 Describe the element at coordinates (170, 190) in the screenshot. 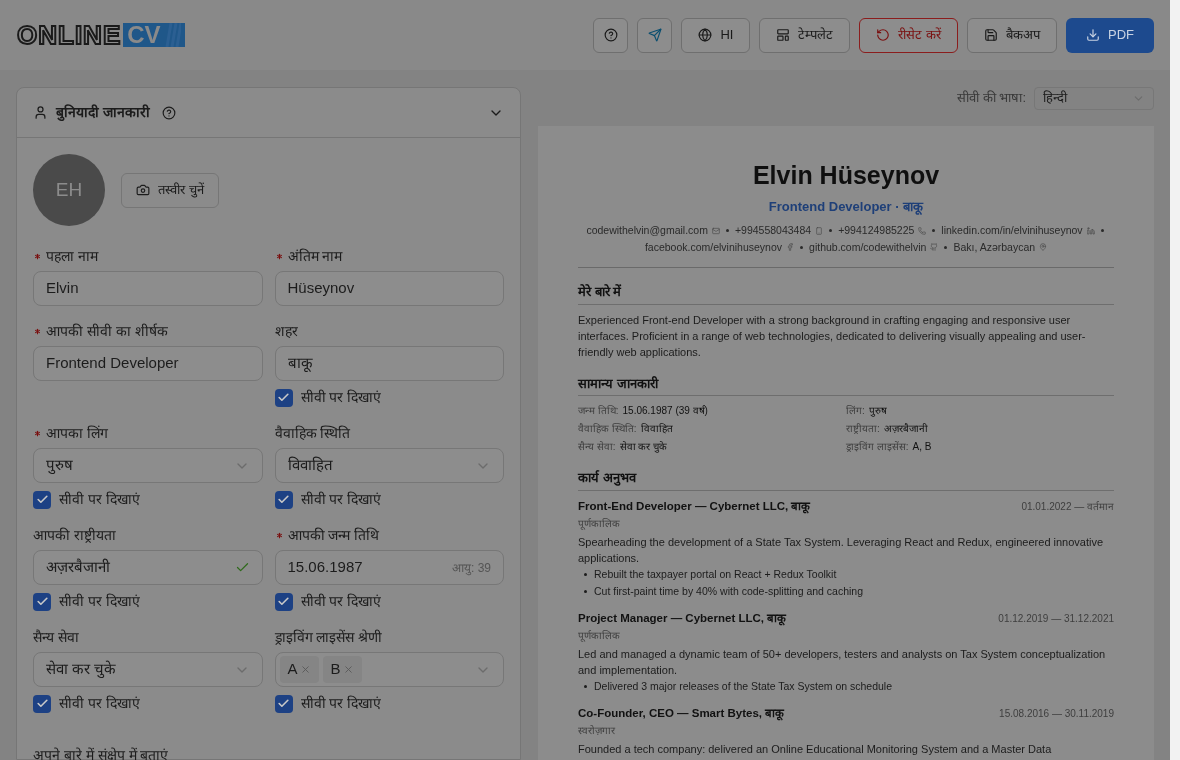

I see `choose-photo-button: तस्वीर चुनें` at that location.